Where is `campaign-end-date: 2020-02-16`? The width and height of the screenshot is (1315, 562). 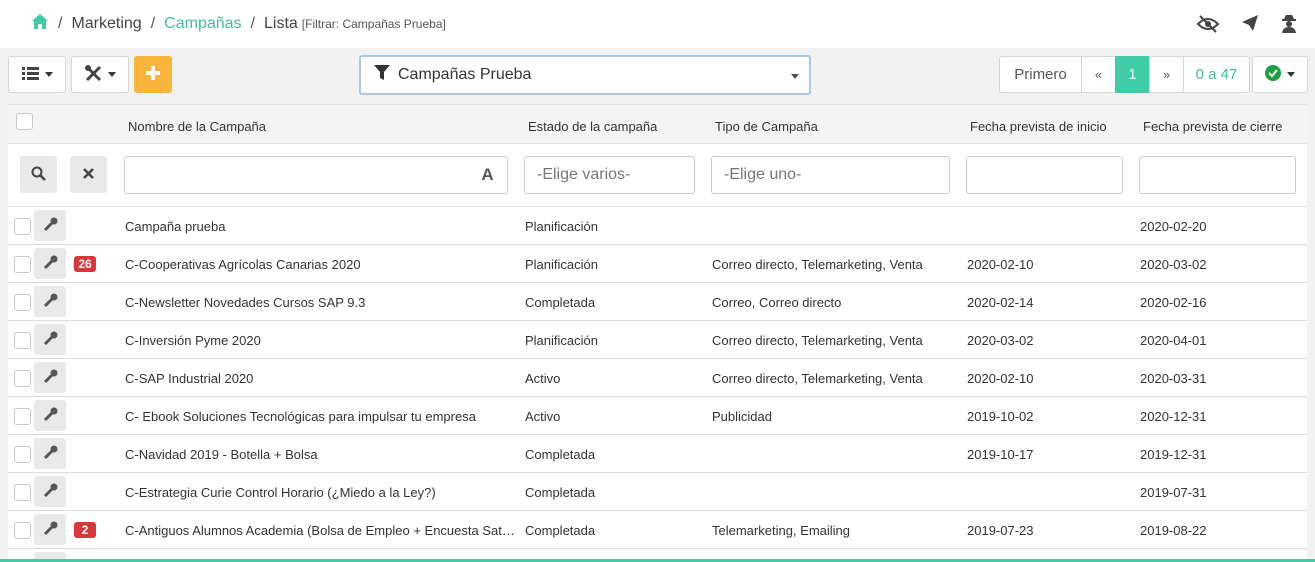
campaign-end-date: 2020-02-16 is located at coordinates (1173, 302).